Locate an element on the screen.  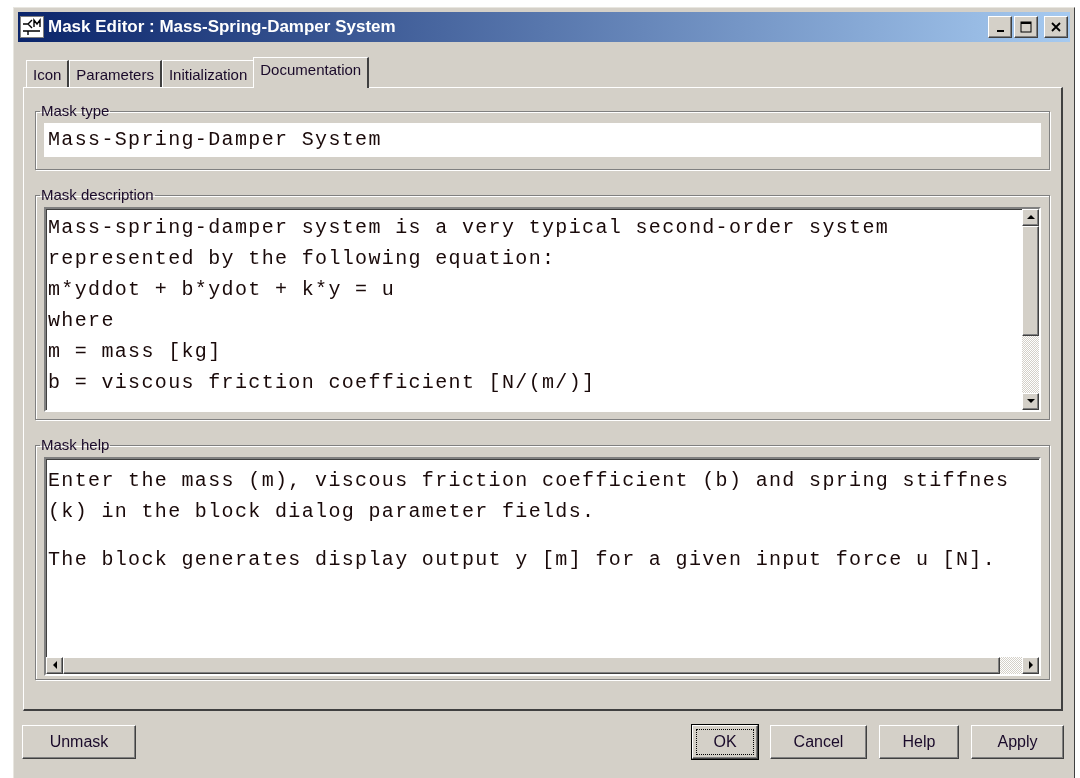
text-line: Enter the mass (m), viscous friction coefficient (b) and spring stiffnes is located at coordinates (529, 480).